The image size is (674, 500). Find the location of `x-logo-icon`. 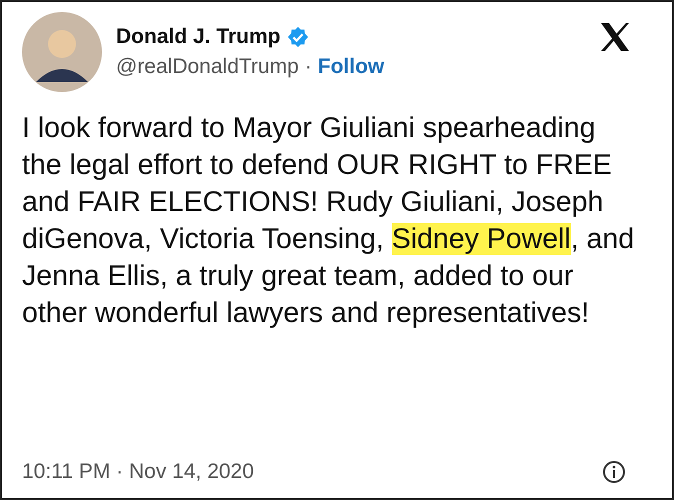

x-logo-icon is located at coordinates (615, 37).